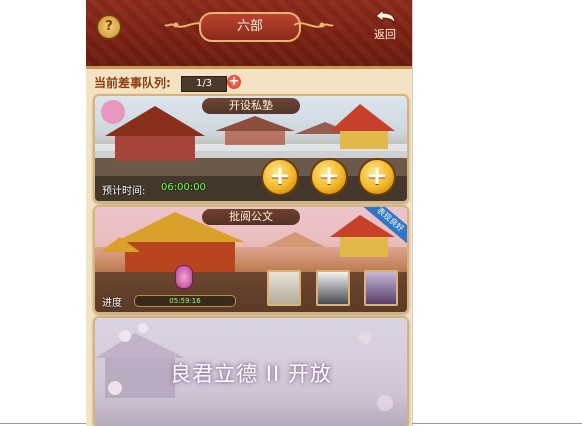 Image resolution: width=582 pixels, height=426 pixels. I want to click on question-icon: ?, so click(109, 26).